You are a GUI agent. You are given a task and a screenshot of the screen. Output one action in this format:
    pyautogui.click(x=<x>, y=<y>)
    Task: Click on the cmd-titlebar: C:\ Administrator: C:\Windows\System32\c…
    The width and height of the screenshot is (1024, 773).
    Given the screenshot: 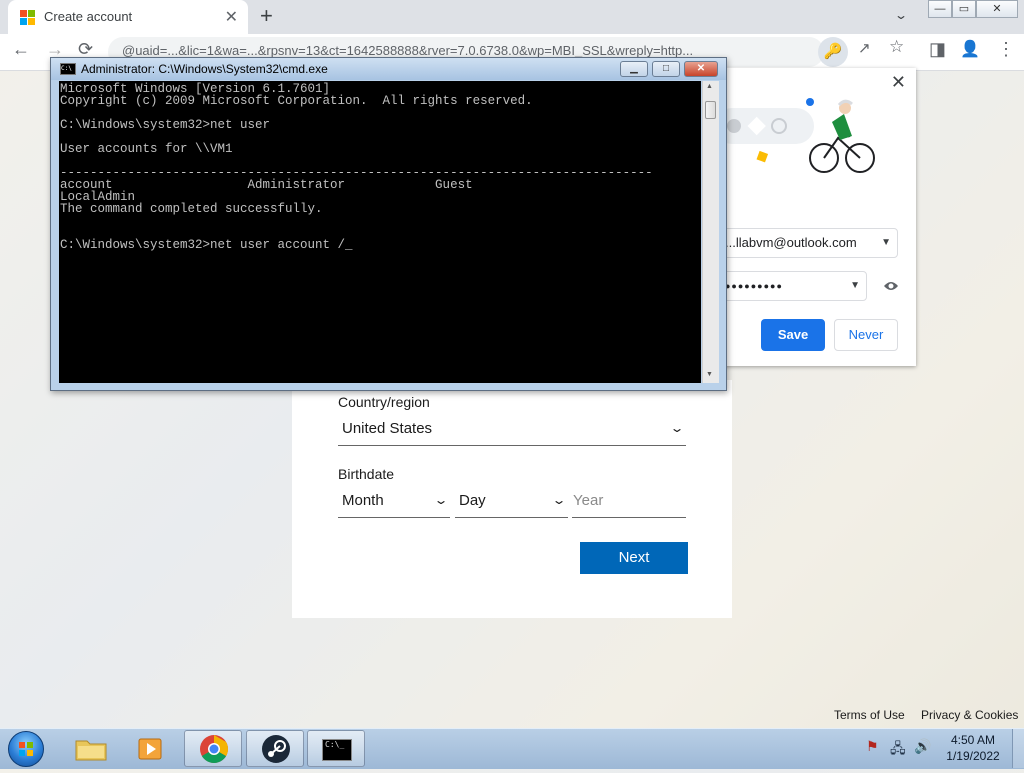 What is the action you would take?
    pyautogui.click(x=388, y=69)
    